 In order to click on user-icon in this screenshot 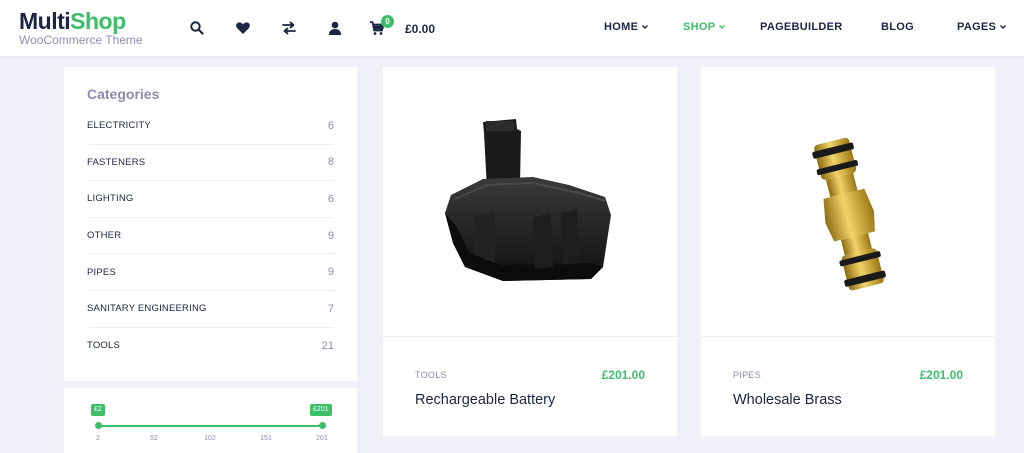, I will do `click(335, 28)`.